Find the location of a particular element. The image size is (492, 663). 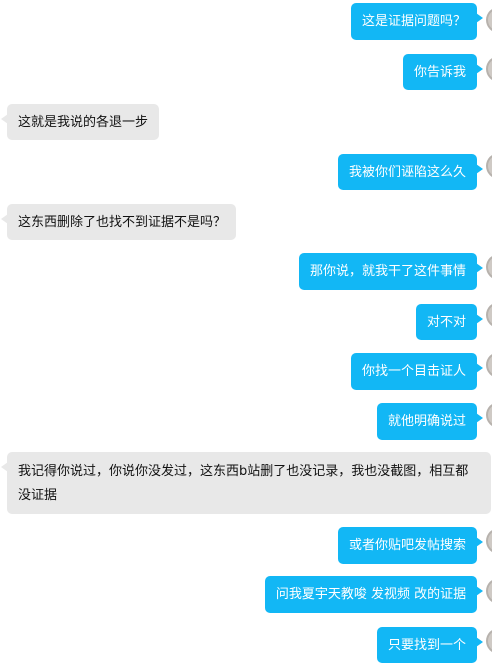

message-bubble-incoming: 这就是我说的各退一步 is located at coordinates (80, 122).